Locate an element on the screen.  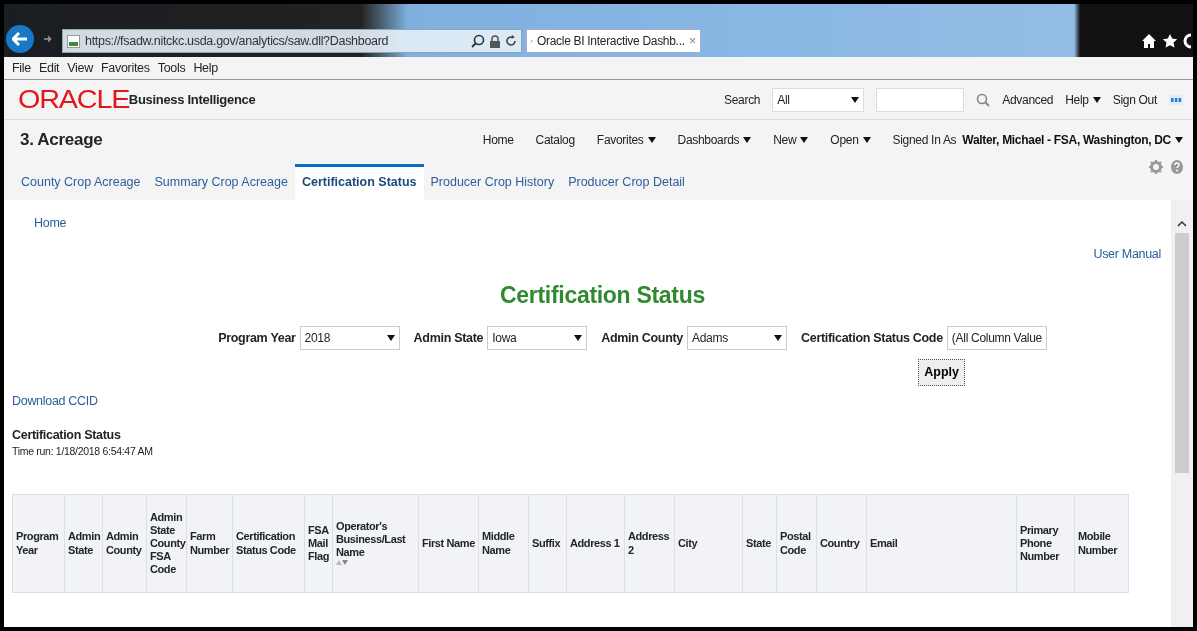
column-header: City is located at coordinates (708, 543).